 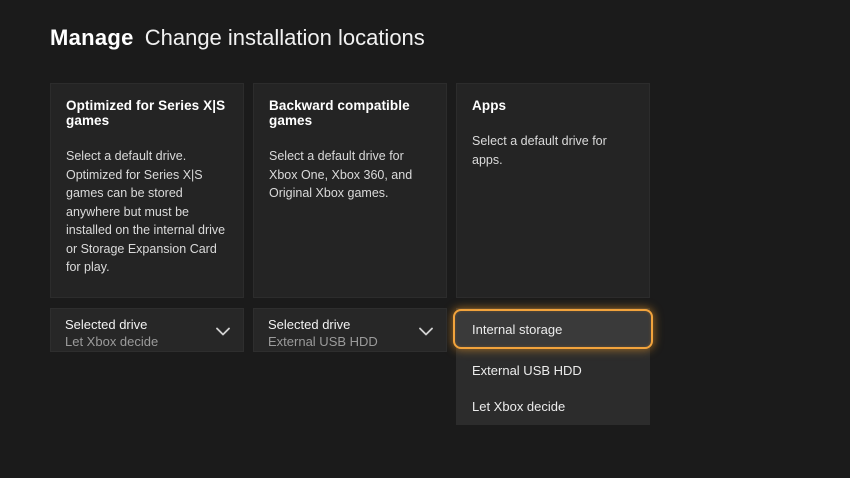 I want to click on selected-drive-dropdown-backward-compatible: Selected drive External USB HDD, so click(x=350, y=330).